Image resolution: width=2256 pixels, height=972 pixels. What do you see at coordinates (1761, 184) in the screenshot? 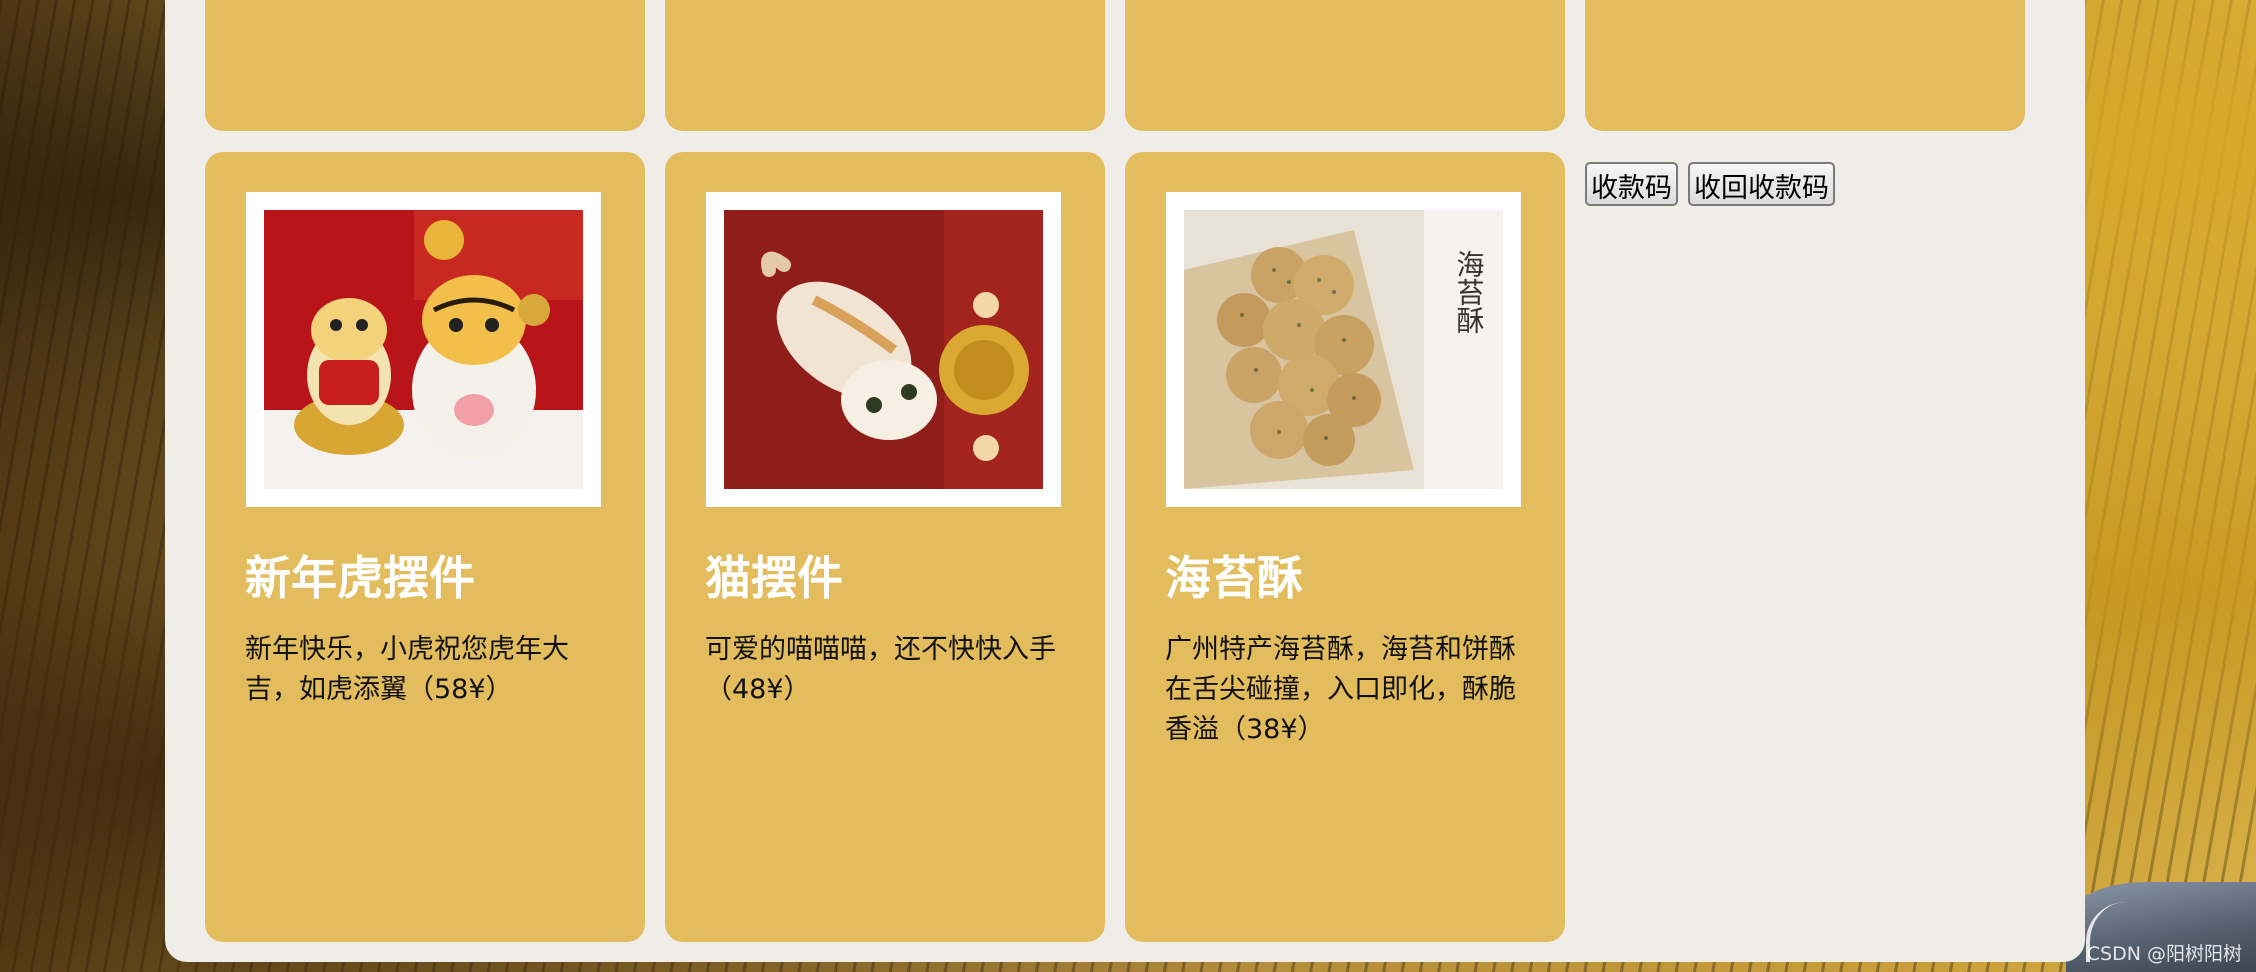
I see `hide-payment-code-button: 收回收款码` at bounding box center [1761, 184].